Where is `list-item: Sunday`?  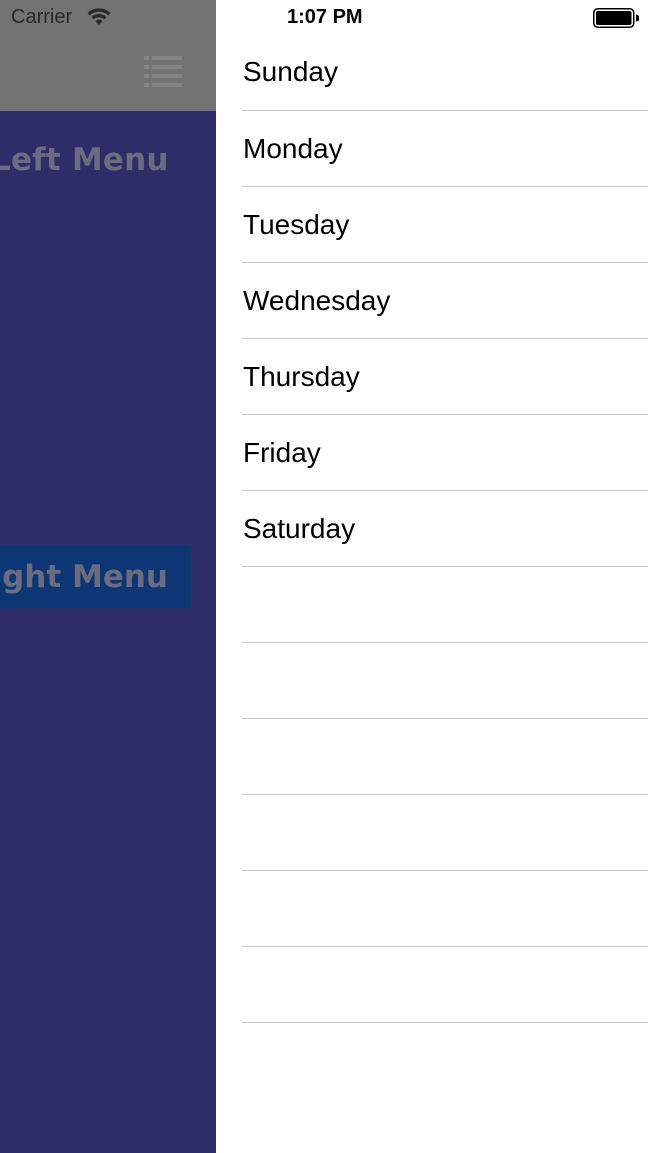 list-item: Sunday is located at coordinates (445, 72).